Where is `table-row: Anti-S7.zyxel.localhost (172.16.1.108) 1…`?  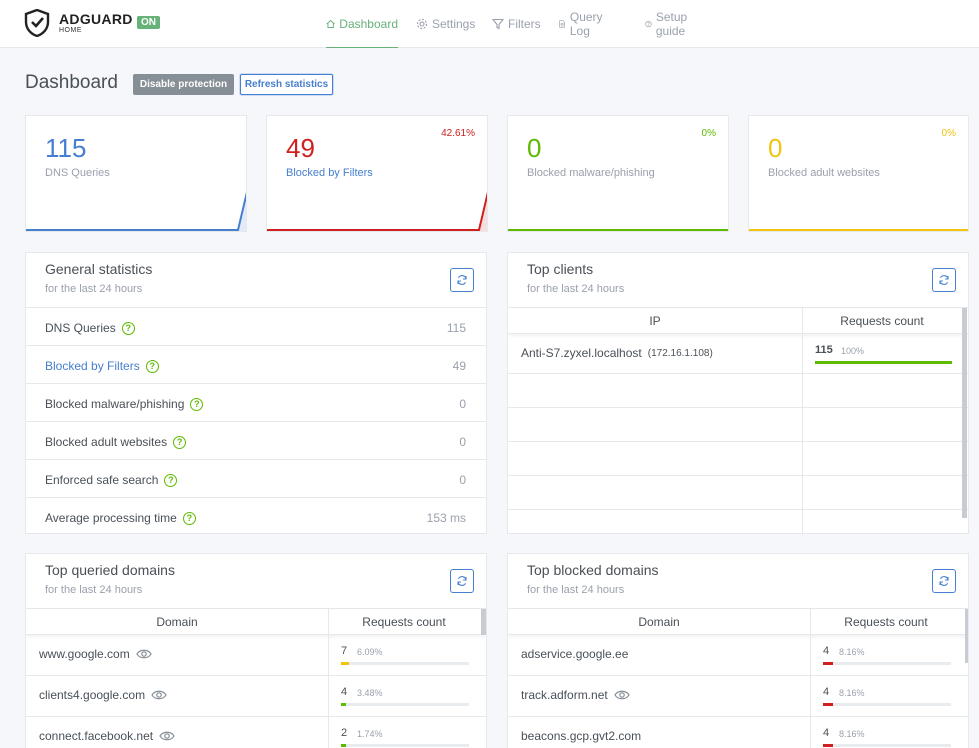
table-row: Anti-S7.zyxel.localhost (172.16.1.108) 1… is located at coordinates (738, 354).